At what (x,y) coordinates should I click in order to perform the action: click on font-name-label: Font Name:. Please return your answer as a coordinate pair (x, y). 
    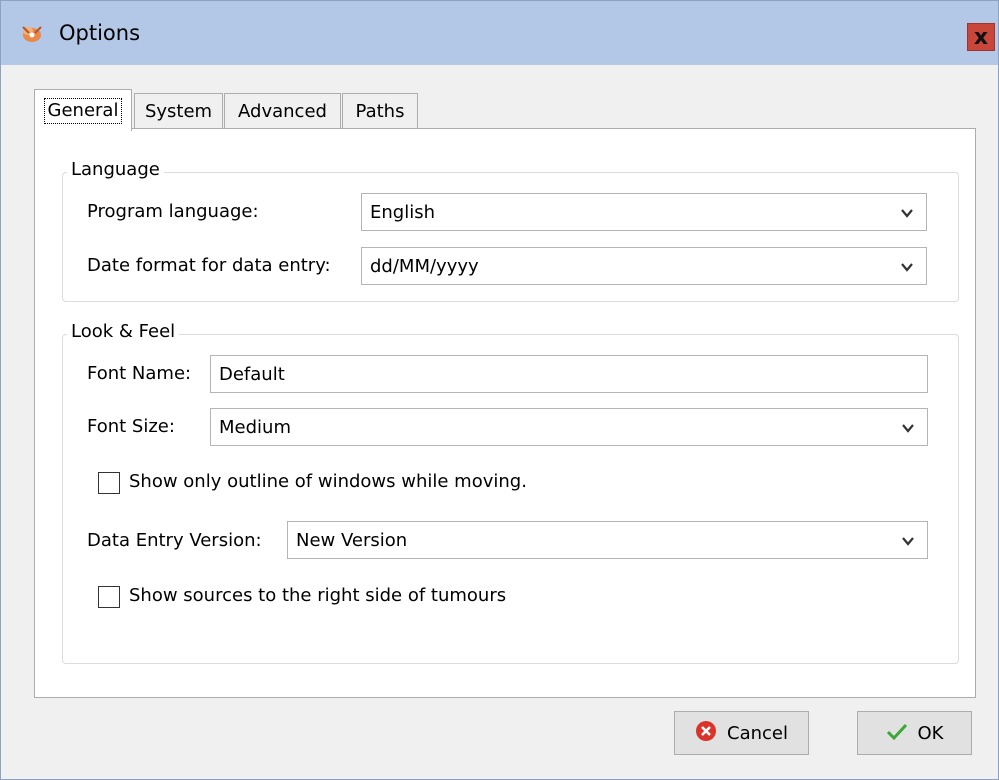
    Looking at the image, I should click on (139, 373).